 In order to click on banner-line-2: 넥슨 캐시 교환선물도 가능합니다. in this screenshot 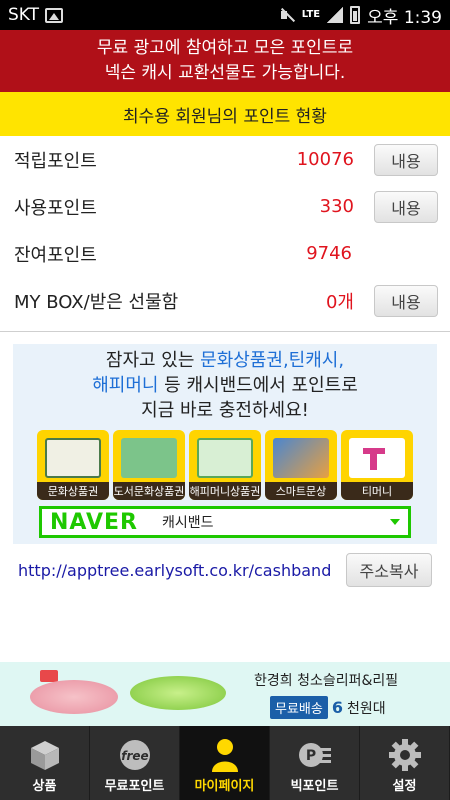, I will do `click(225, 73)`.